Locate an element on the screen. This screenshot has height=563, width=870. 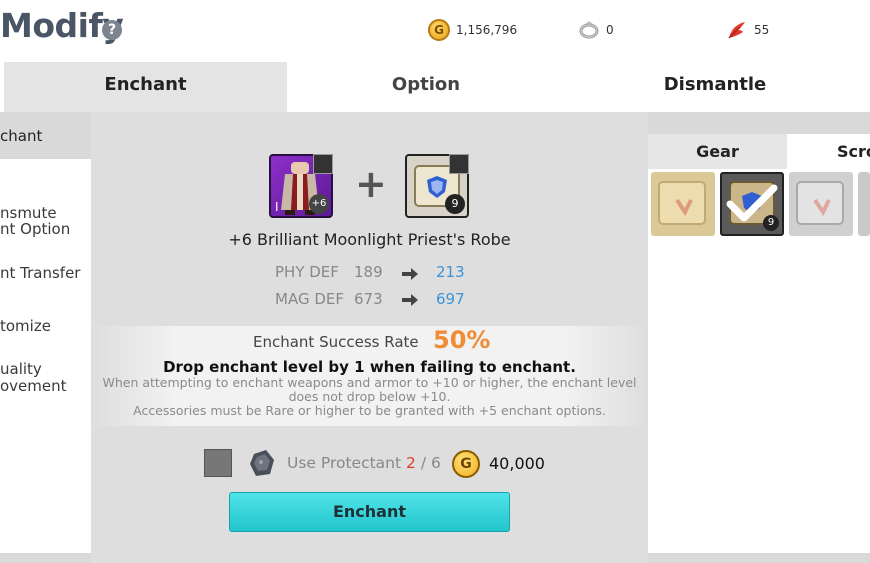
plus-icon: + is located at coordinates (371, 184).